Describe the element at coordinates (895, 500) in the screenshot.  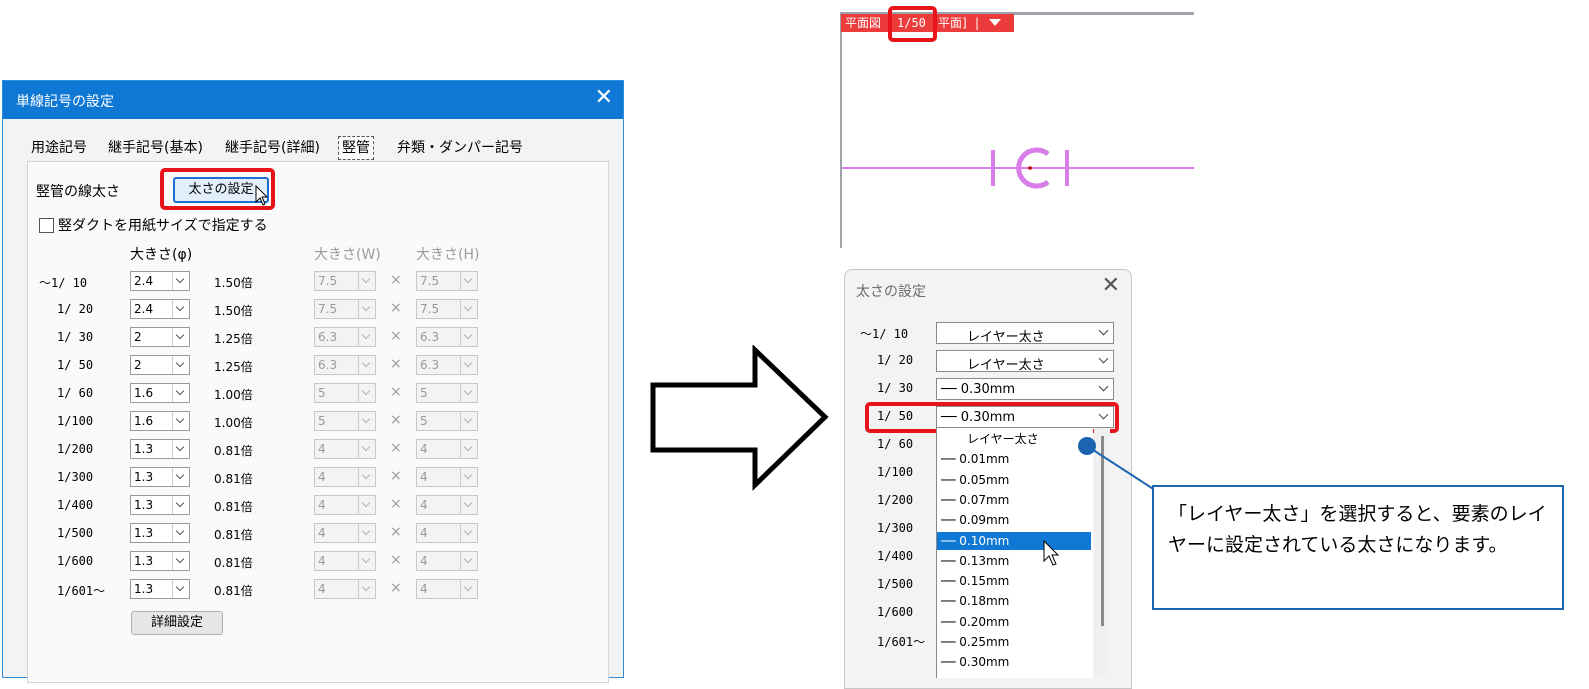
I see `scale-label: 1/200` at that location.